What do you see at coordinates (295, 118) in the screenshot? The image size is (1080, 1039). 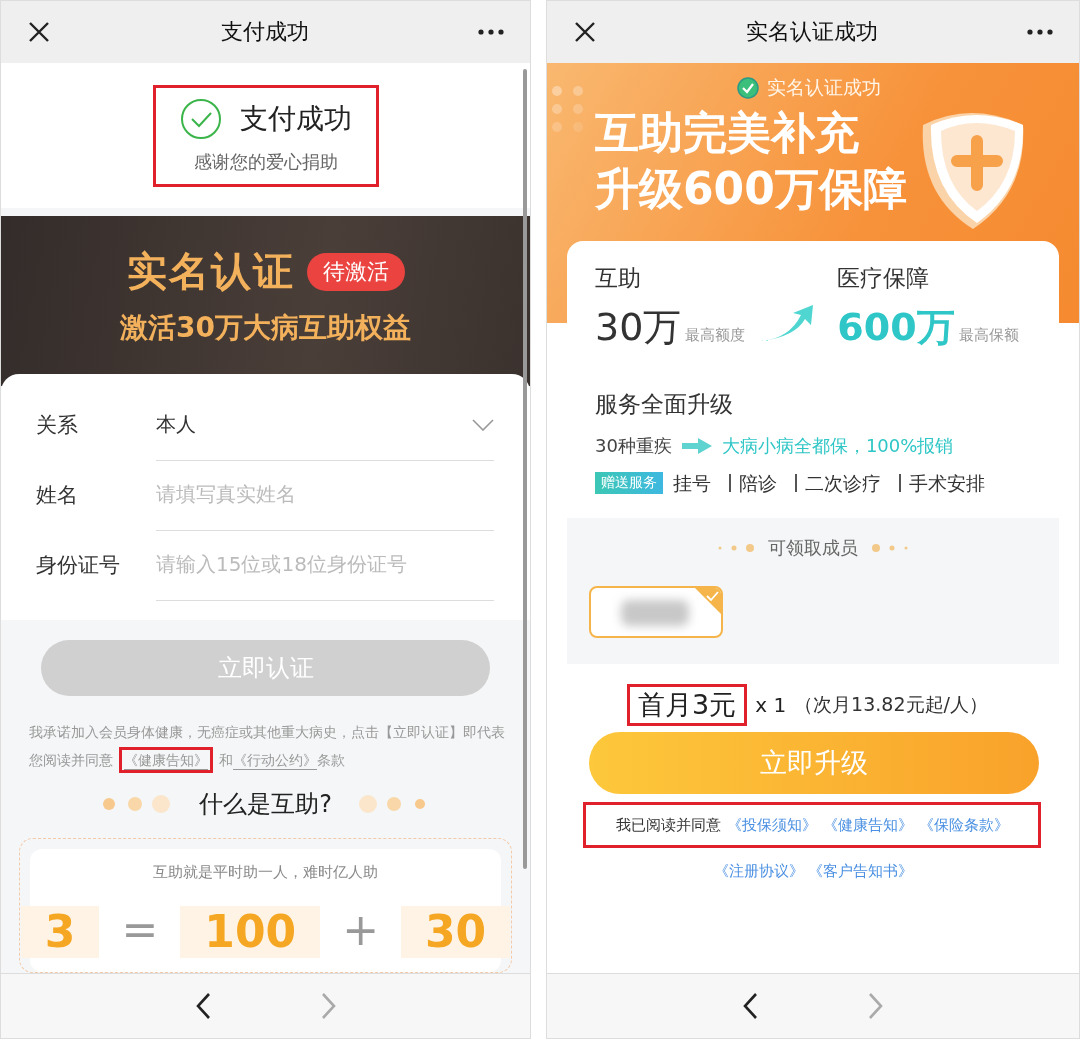 I see `success-title: 支付成功` at bounding box center [295, 118].